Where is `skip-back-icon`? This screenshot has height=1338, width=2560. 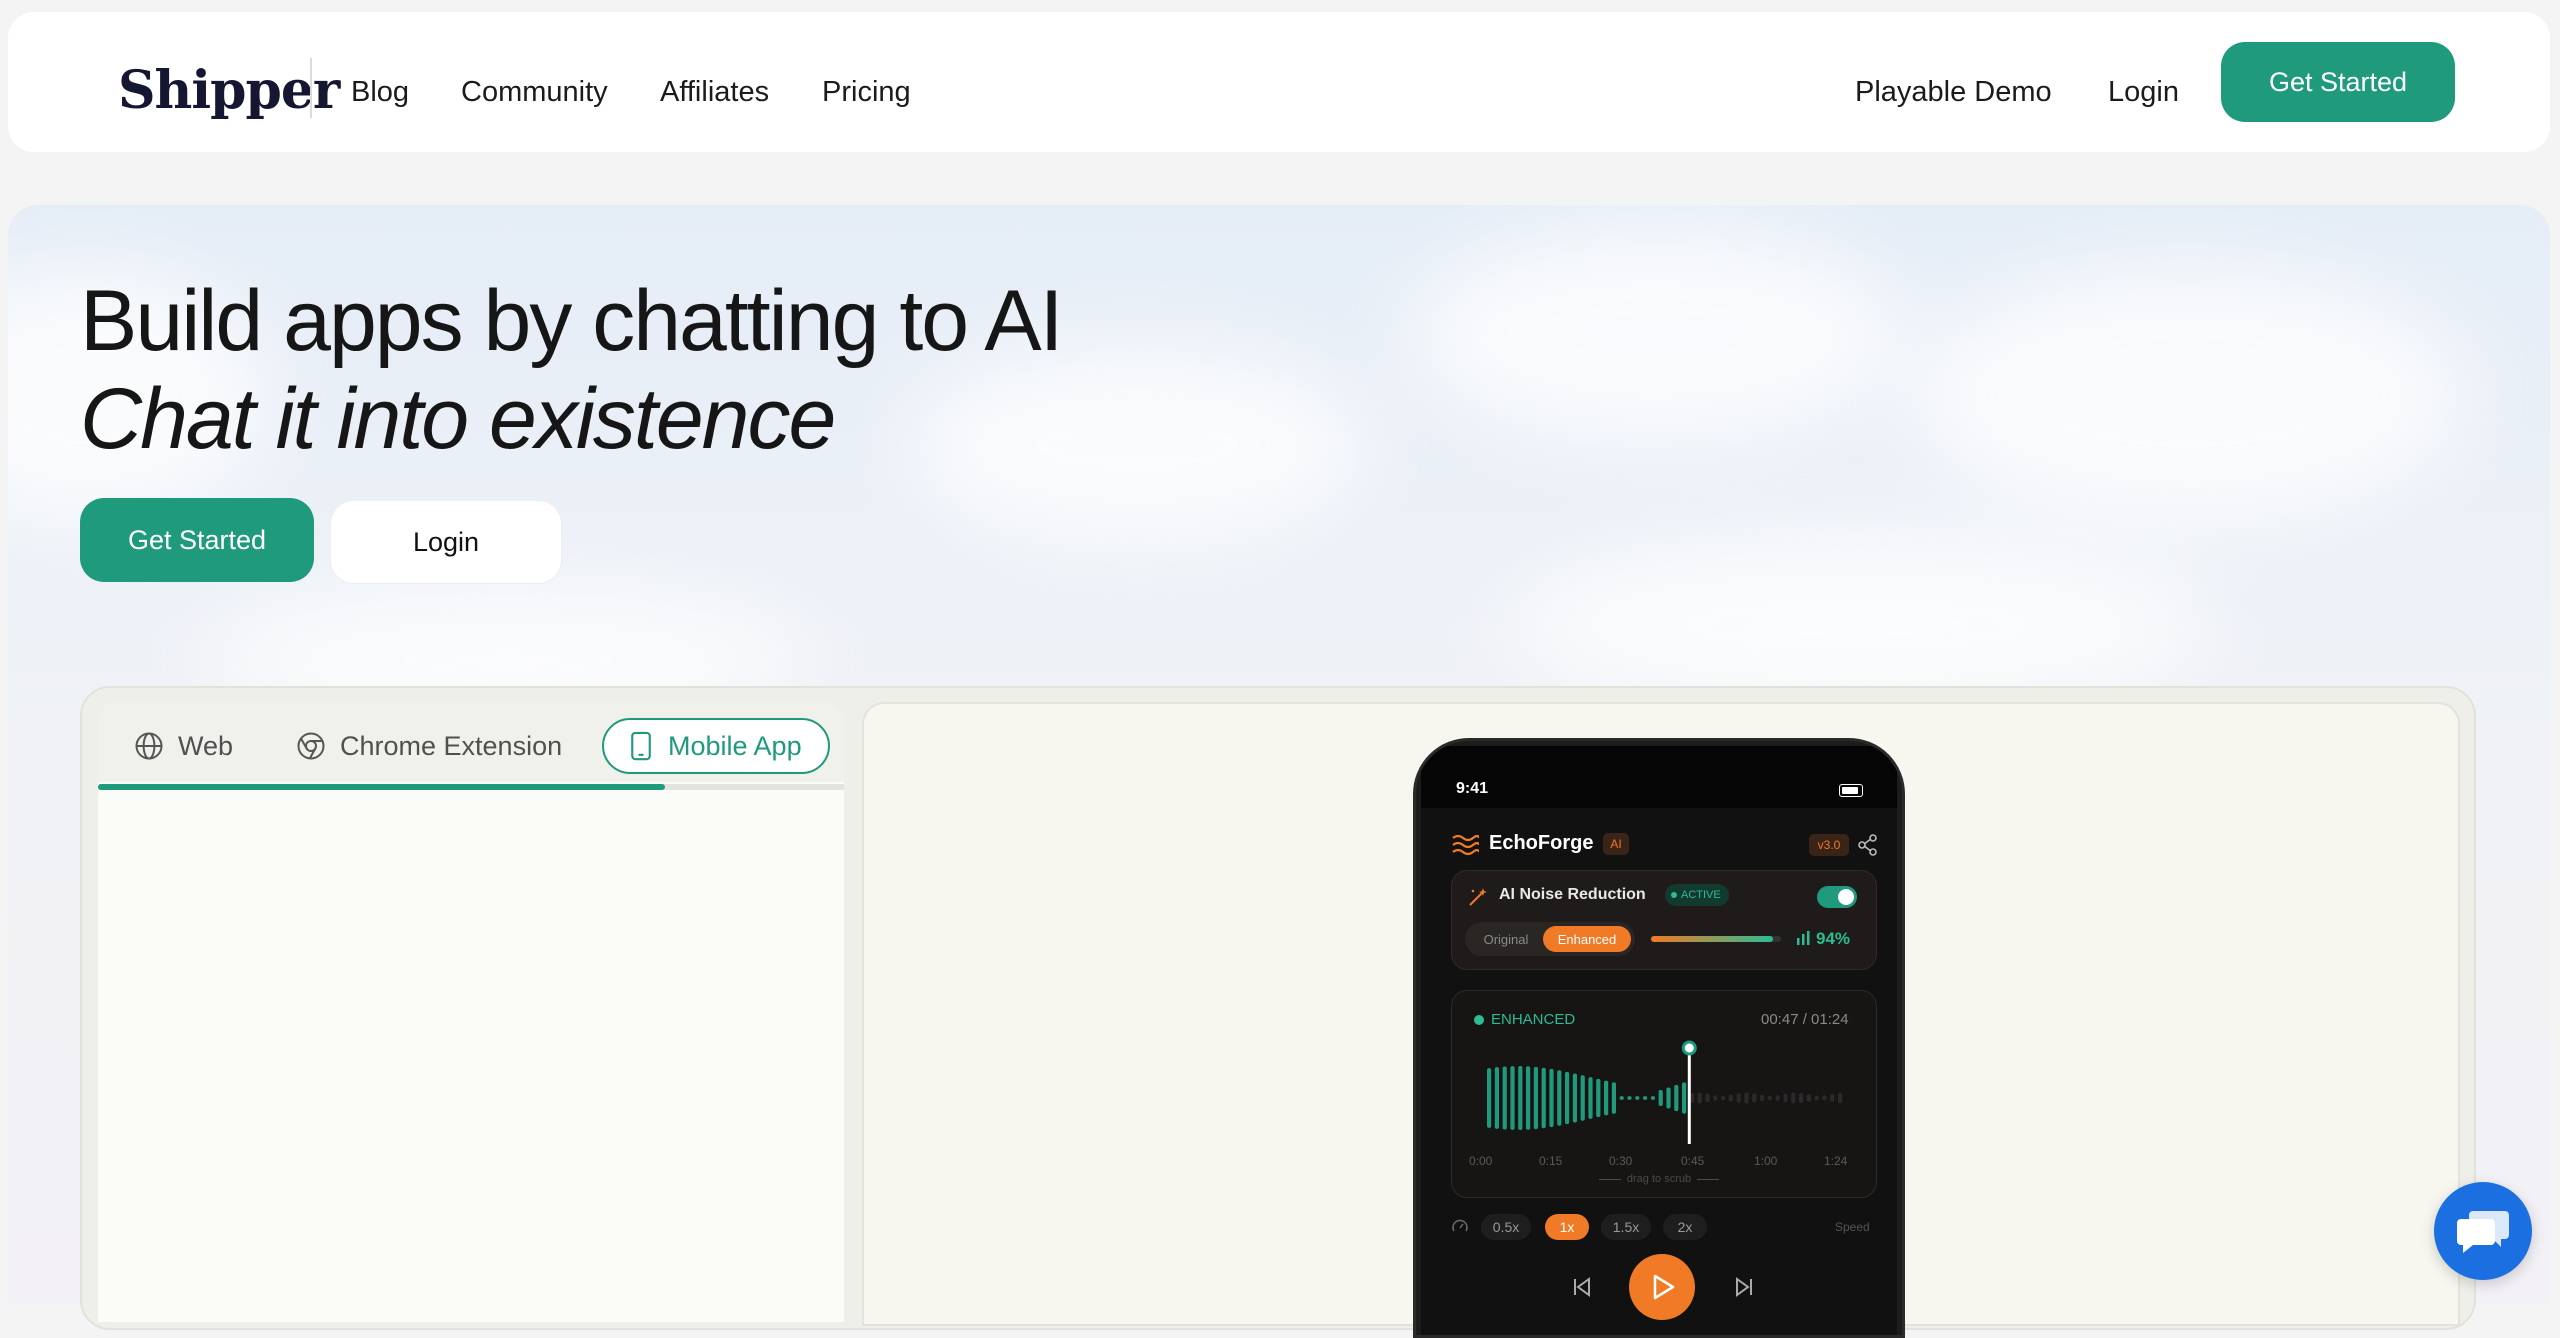 skip-back-icon is located at coordinates (1582, 1287).